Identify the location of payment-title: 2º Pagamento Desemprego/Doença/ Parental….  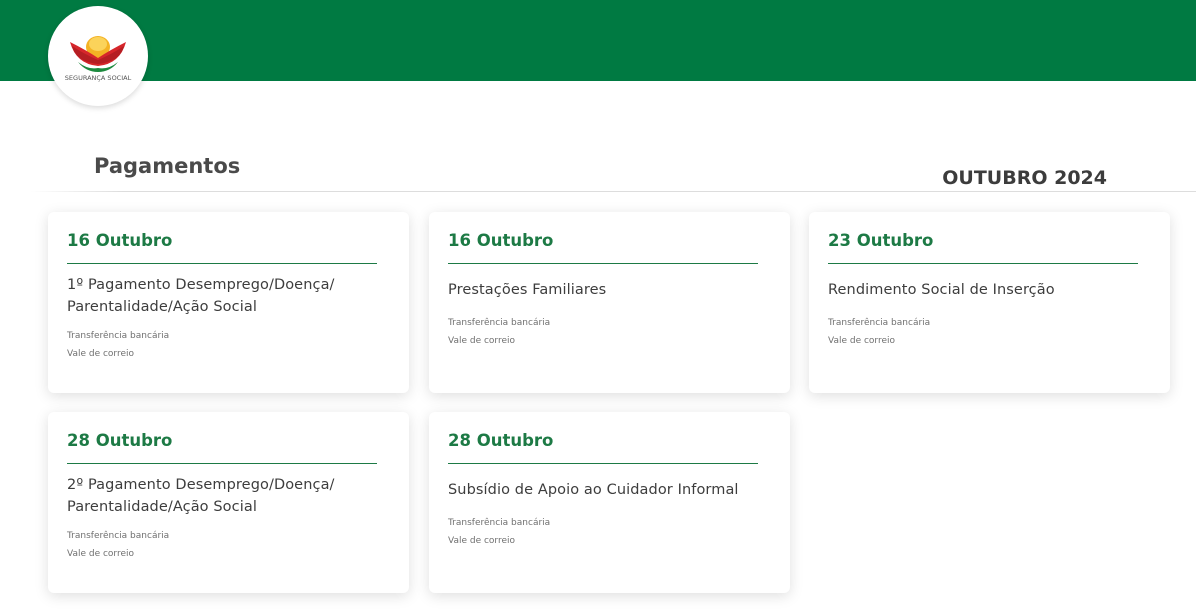
(228, 495).